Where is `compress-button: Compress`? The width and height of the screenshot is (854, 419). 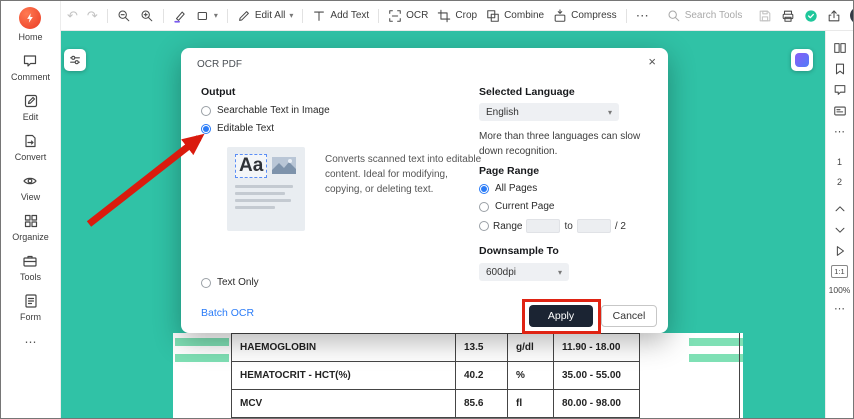 compress-button: Compress is located at coordinates (585, 15).